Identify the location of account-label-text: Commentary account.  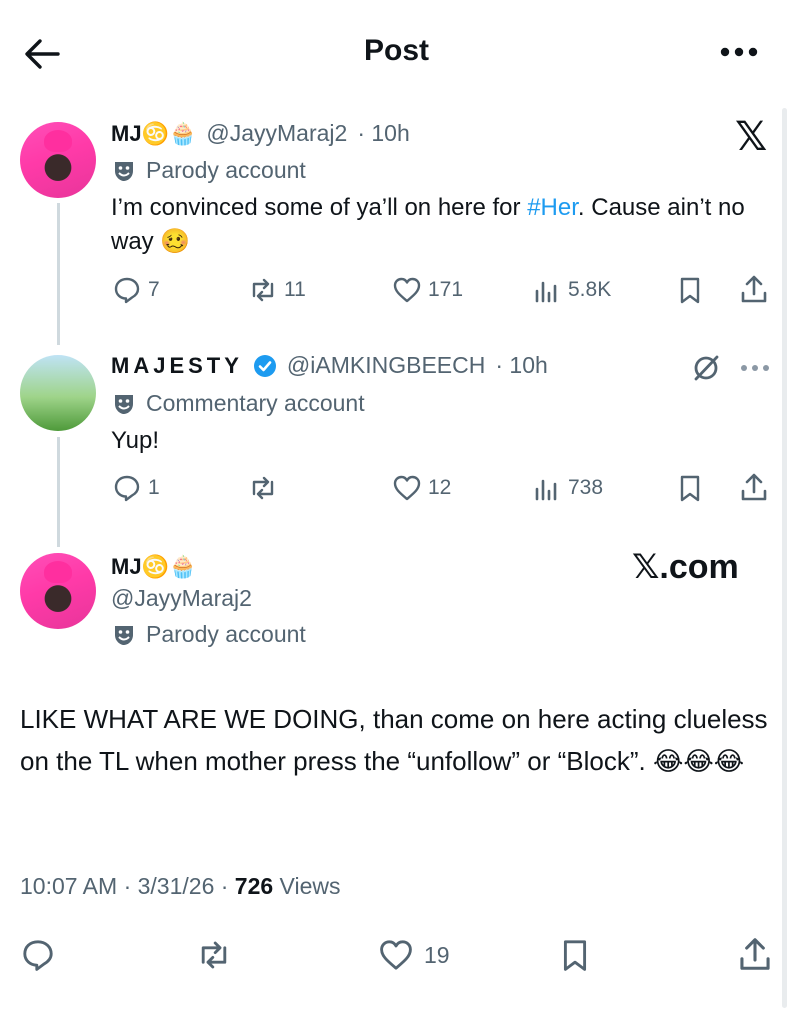
(255, 403).